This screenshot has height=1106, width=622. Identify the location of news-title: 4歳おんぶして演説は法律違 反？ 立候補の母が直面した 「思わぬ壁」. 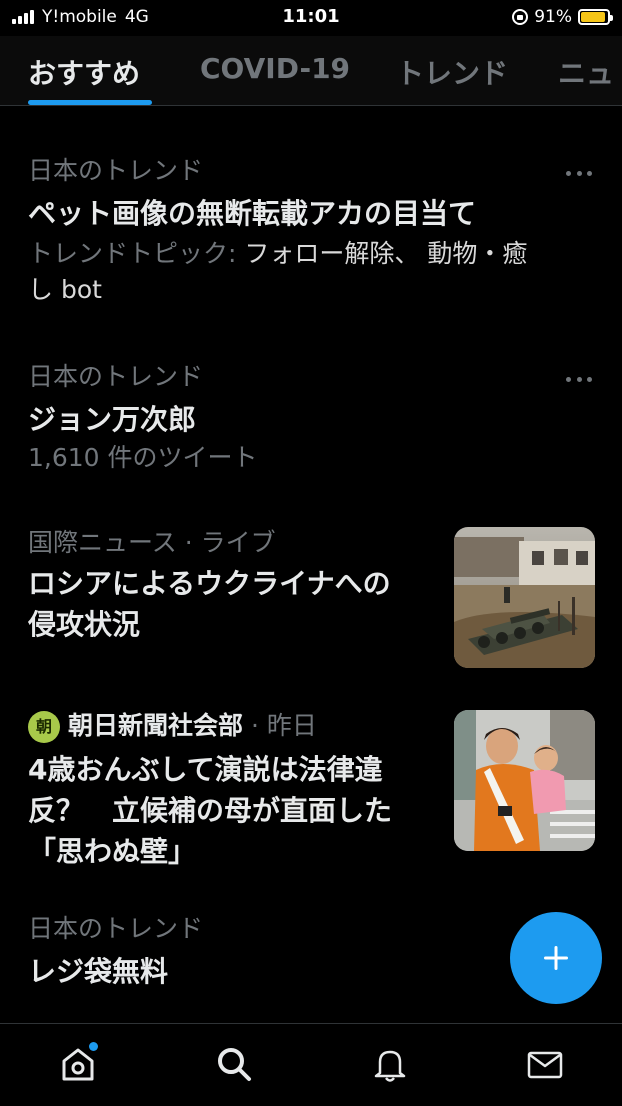
(233, 810).